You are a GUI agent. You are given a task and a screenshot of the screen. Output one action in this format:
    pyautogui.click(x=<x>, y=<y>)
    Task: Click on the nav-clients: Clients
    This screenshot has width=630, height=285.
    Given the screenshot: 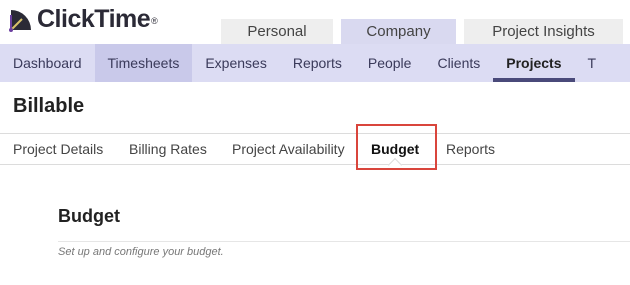 What is the action you would take?
    pyautogui.click(x=458, y=63)
    